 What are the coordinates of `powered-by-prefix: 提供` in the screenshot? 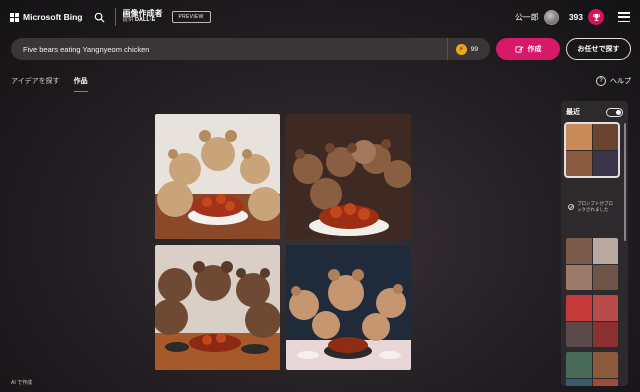 It's located at (128, 20).